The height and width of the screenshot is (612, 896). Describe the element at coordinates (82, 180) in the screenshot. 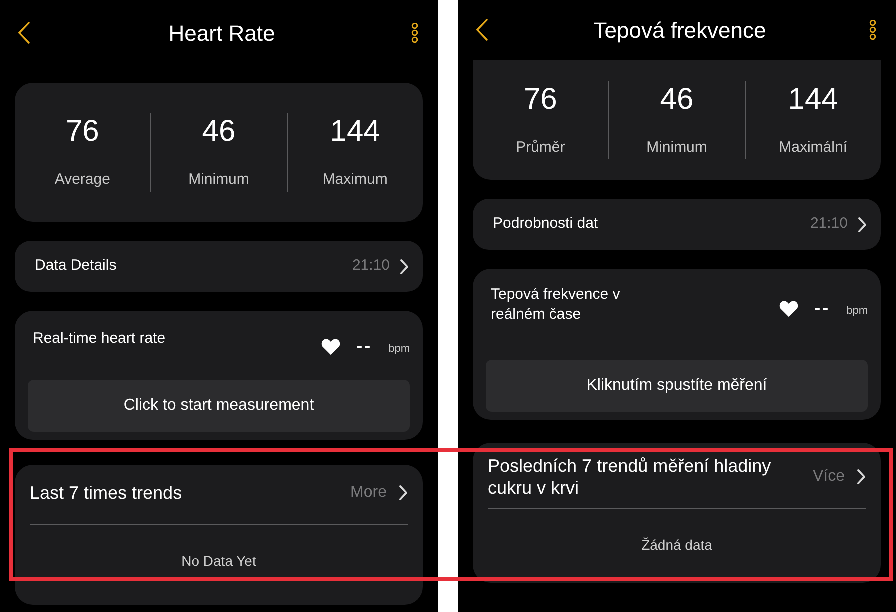

I see `stat-label: Average` at that location.